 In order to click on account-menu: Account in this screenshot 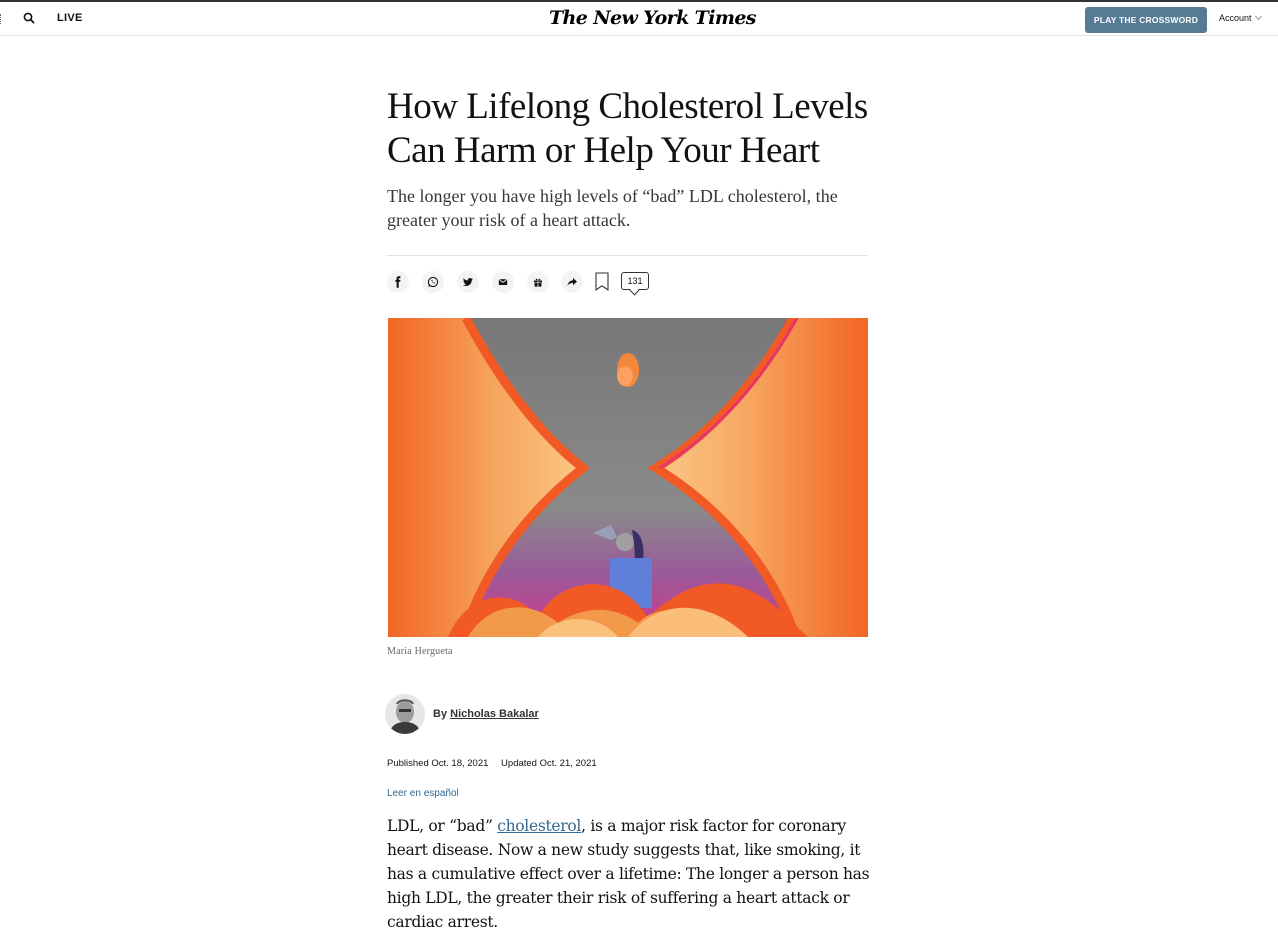, I will do `click(1240, 17)`.